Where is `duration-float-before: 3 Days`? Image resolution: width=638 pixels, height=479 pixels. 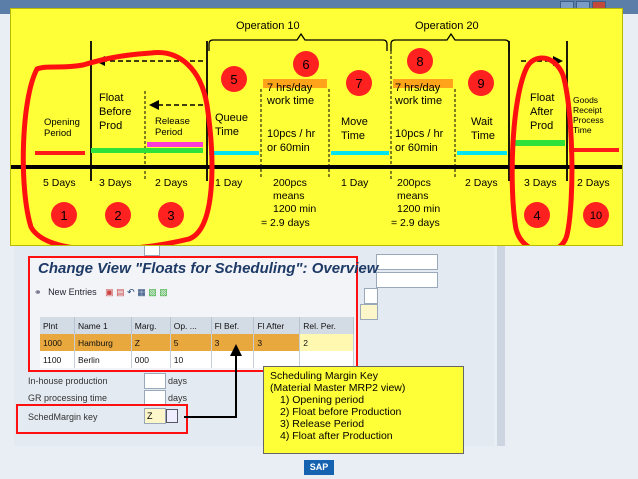 duration-float-before: 3 Days is located at coordinates (115, 183).